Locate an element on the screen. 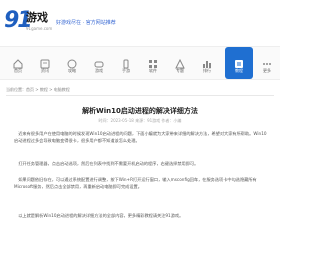  nav-item: 手游 is located at coordinates (126, 63).